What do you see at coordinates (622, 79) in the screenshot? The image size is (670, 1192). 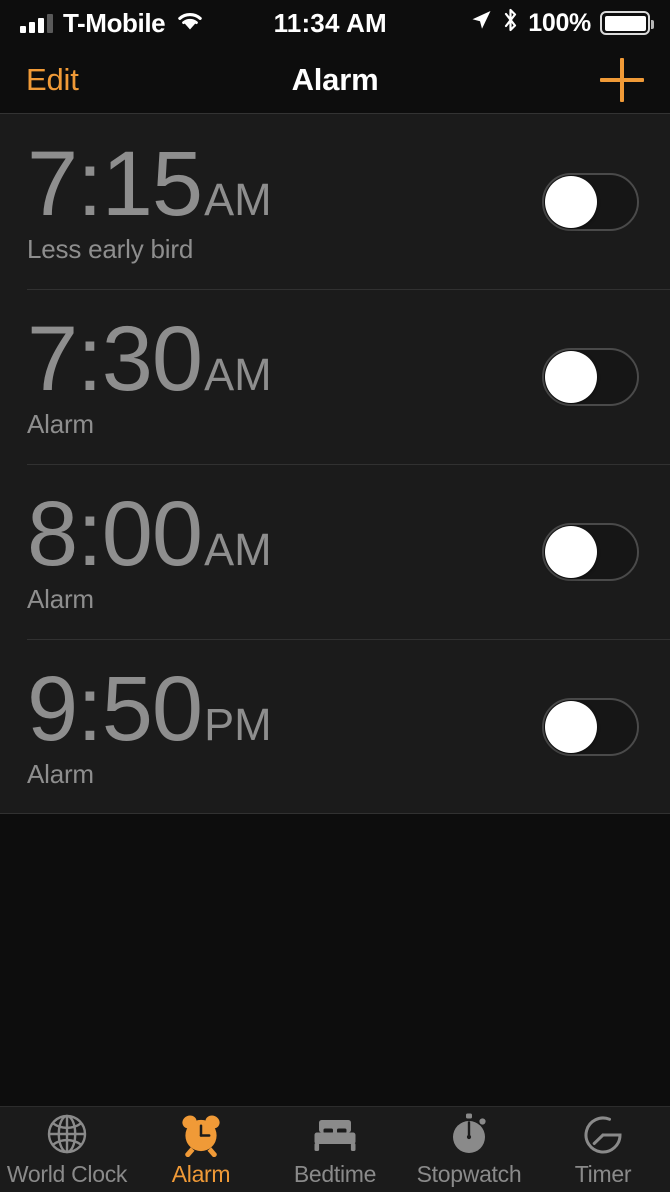 I see `add-alarm-button` at bounding box center [622, 79].